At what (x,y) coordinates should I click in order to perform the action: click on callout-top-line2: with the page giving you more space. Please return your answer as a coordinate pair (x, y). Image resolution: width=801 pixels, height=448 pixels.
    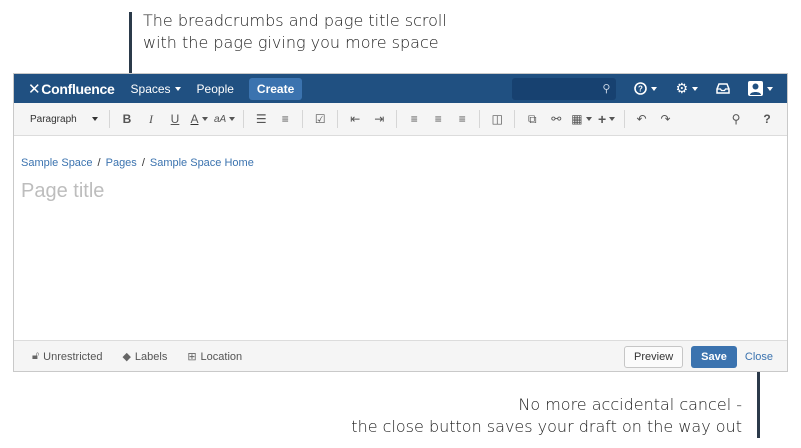
    Looking at the image, I should click on (291, 42).